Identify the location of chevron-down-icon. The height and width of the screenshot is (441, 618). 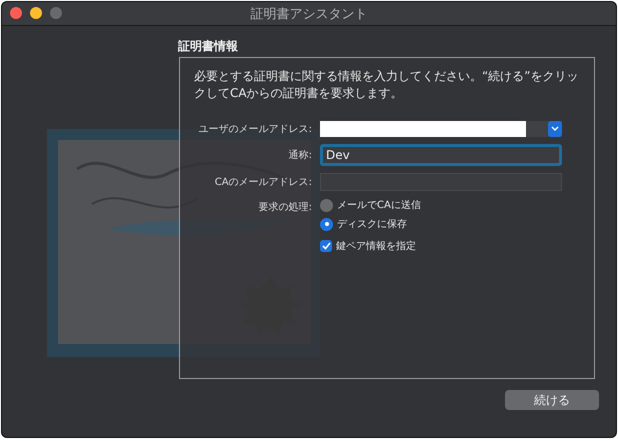
(555, 129).